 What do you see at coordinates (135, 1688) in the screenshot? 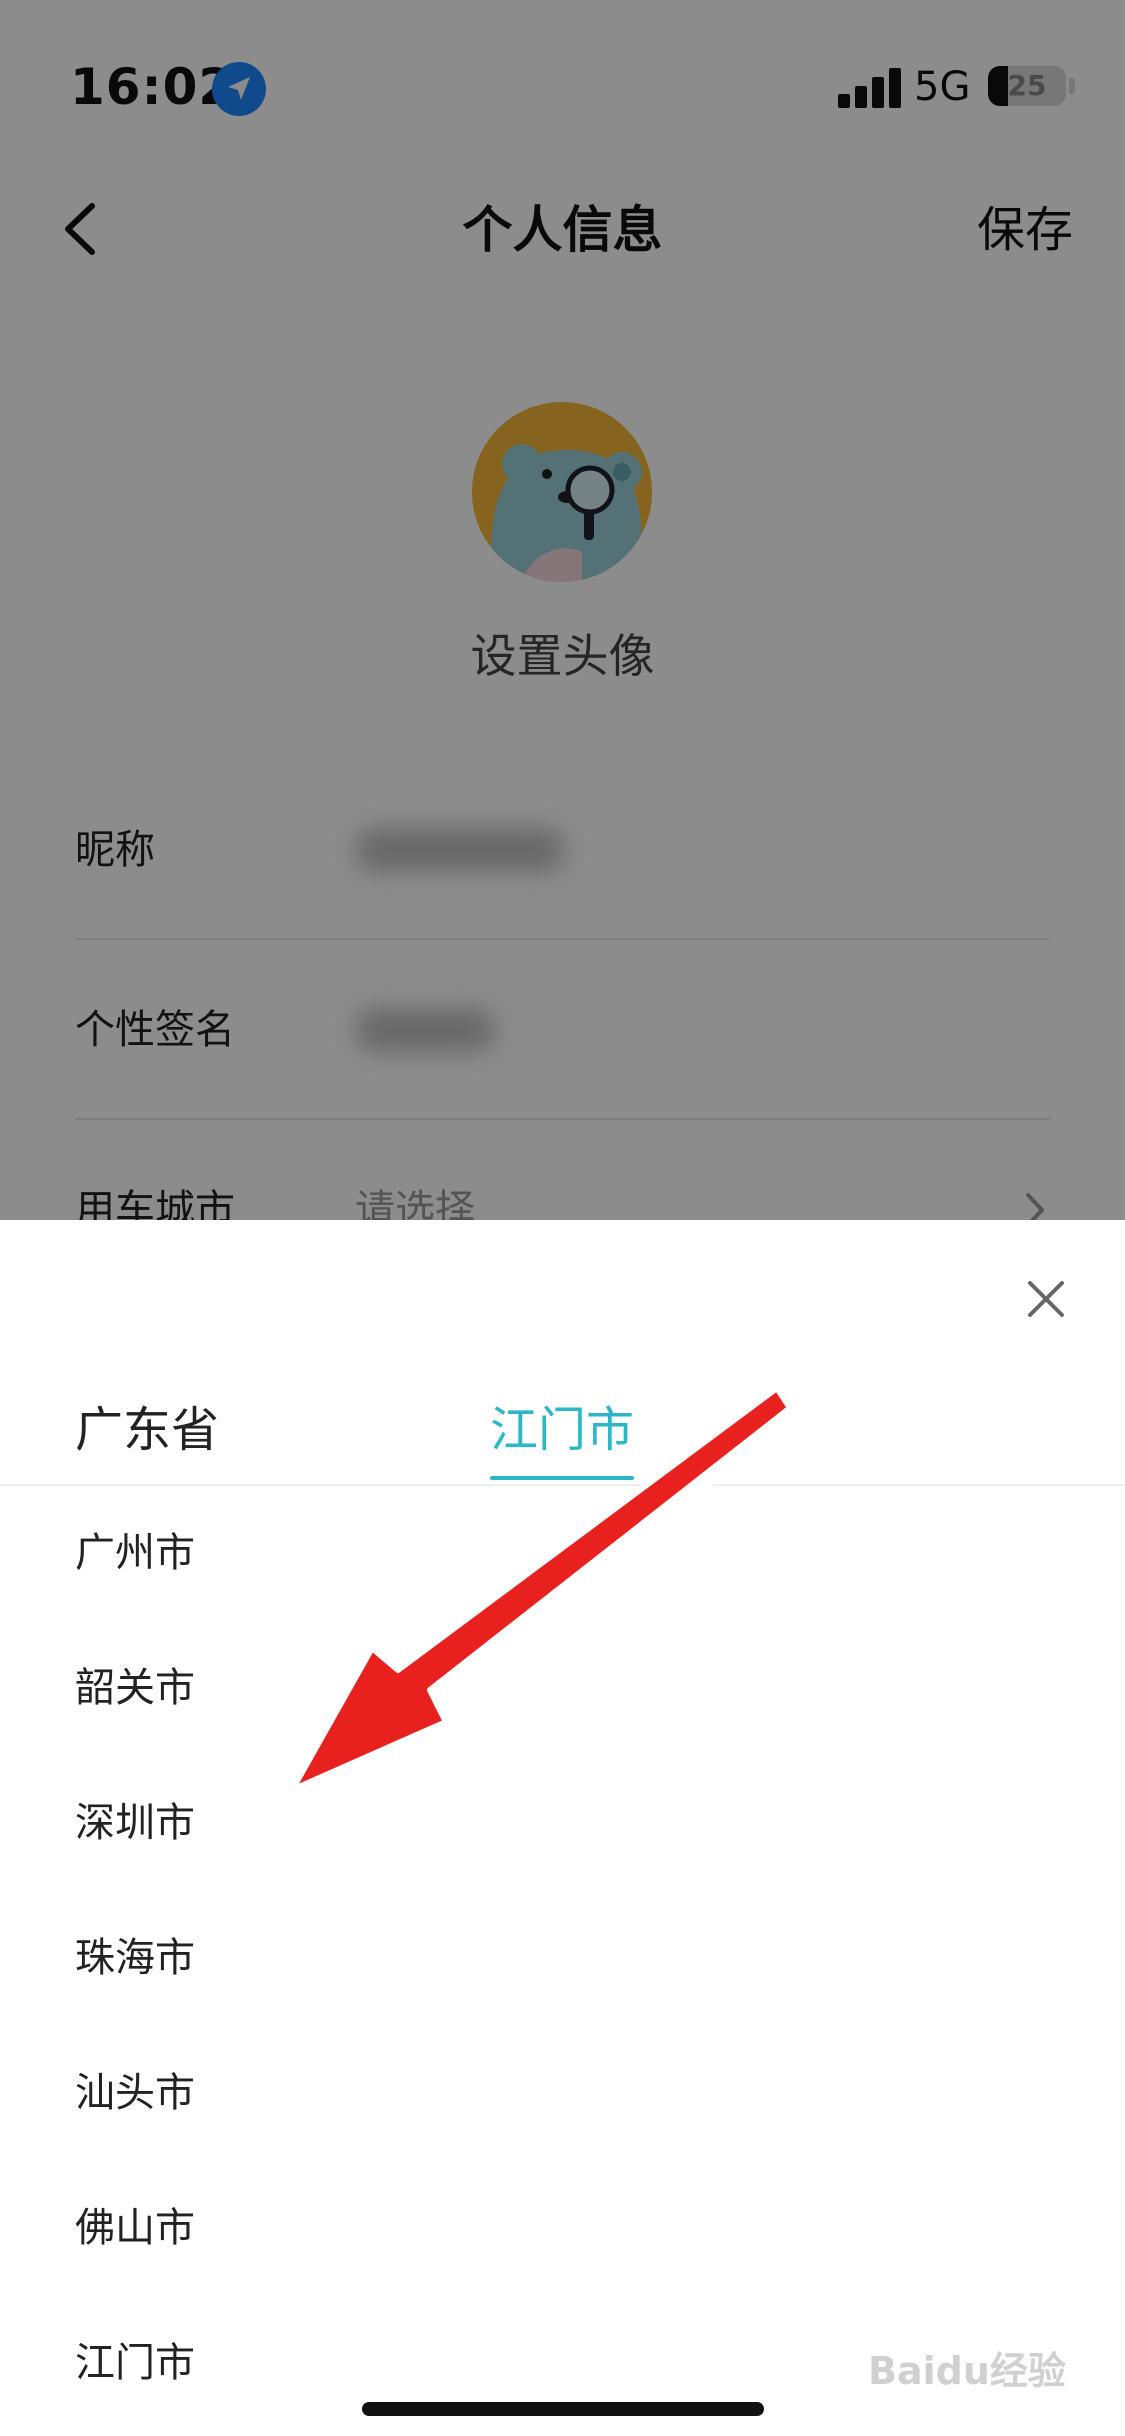
I see `city-label: 韶关市` at bounding box center [135, 1688].